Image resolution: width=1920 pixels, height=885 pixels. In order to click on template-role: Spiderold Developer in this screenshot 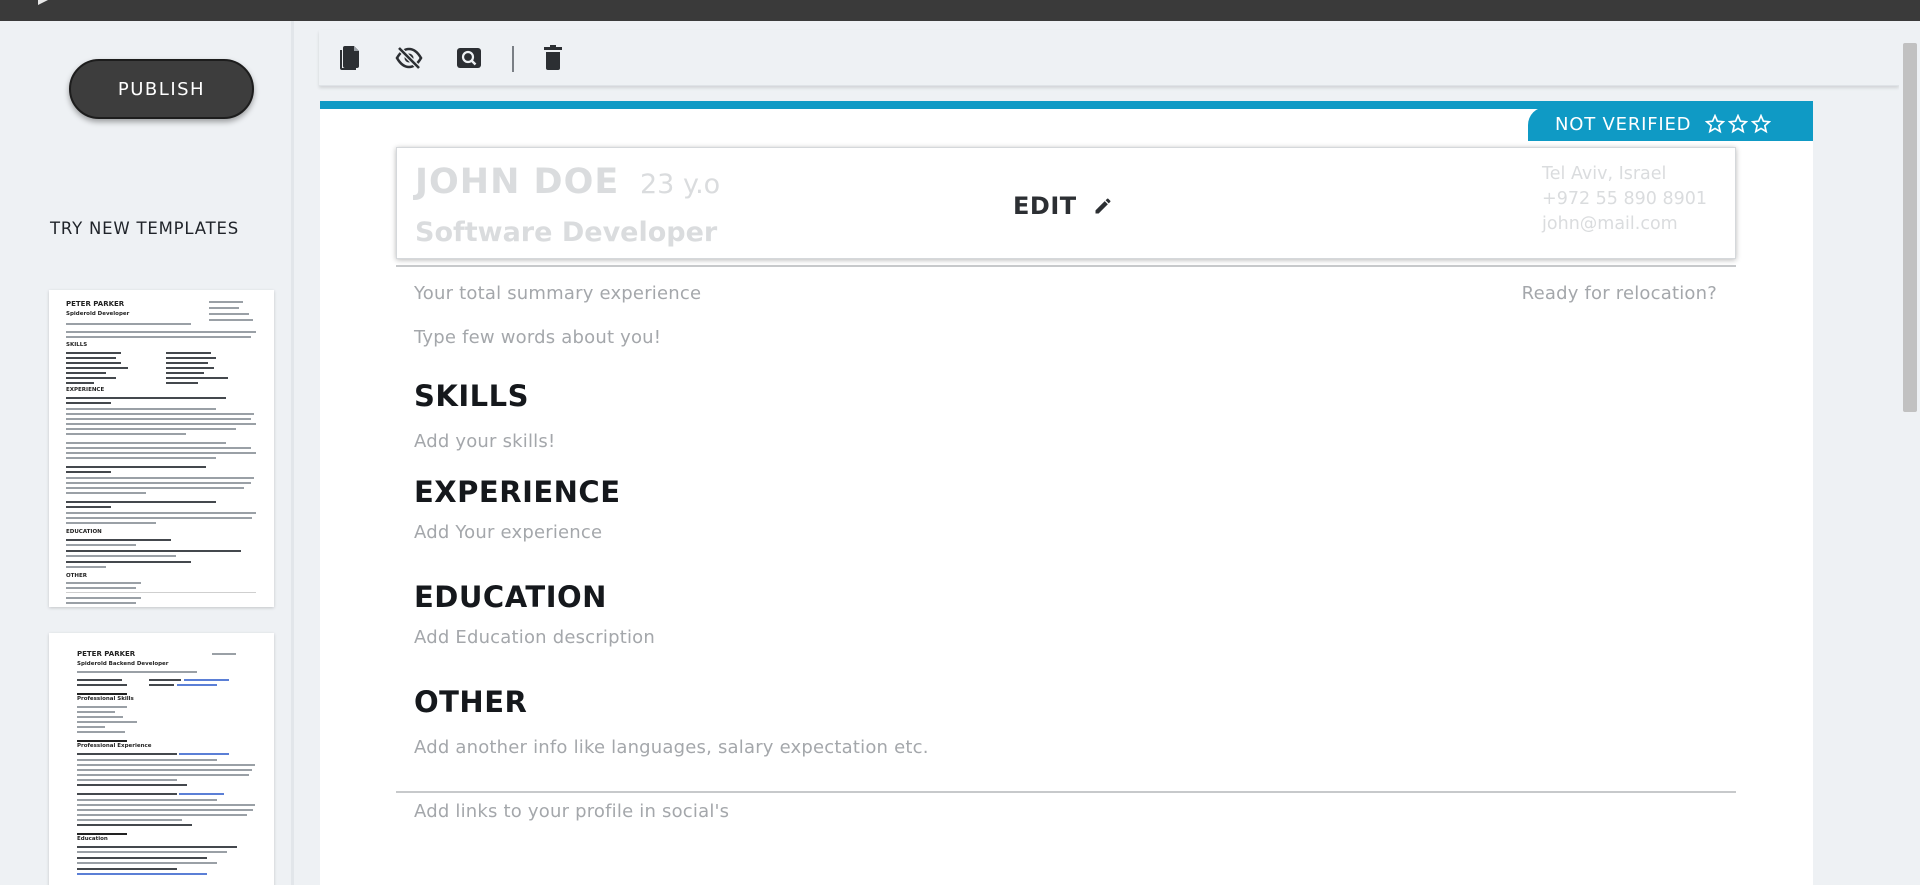, I will do `click(98, 314)`.